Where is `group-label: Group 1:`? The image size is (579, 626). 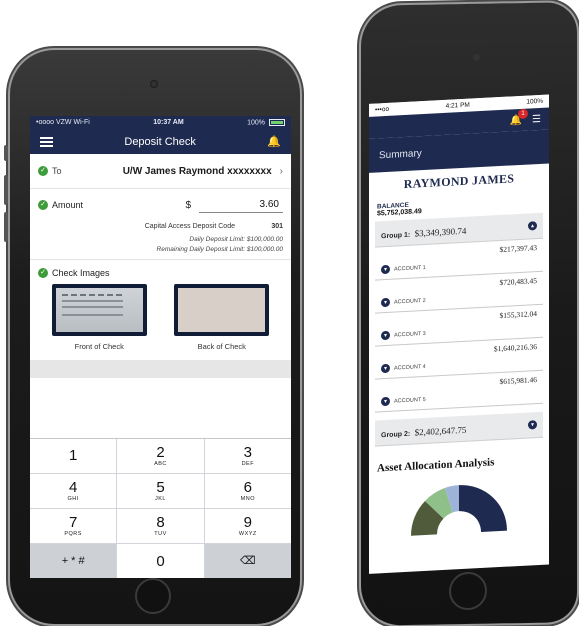
group-label: Group 1: is located at coordinates (396, 235).